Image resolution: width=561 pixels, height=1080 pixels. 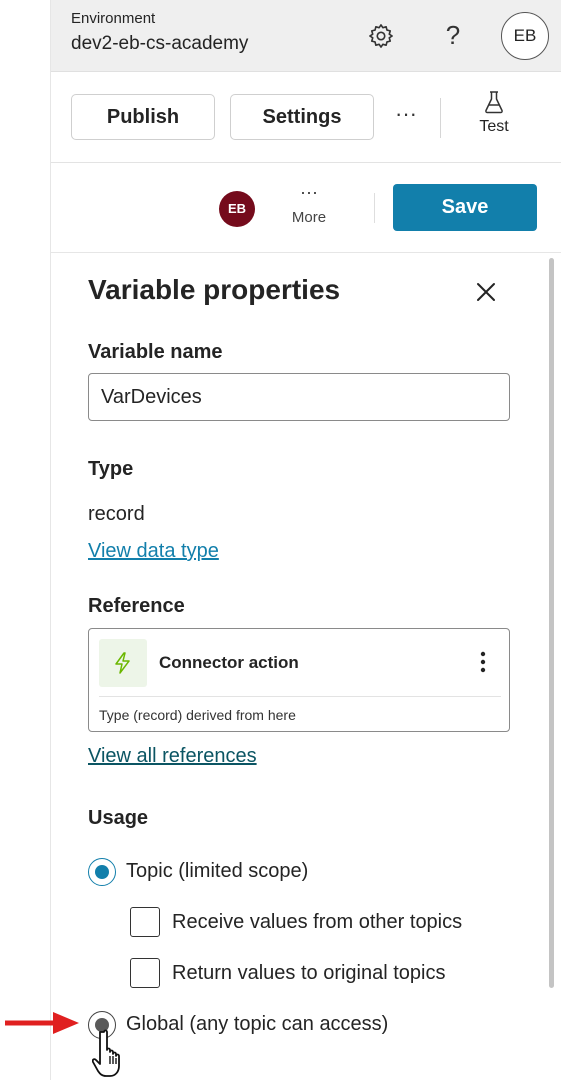 What do you see at coordinates (197, 715) in the screenshot?
I see `reference-note: Type (record) derived from here` at bounding box center [197, 715].